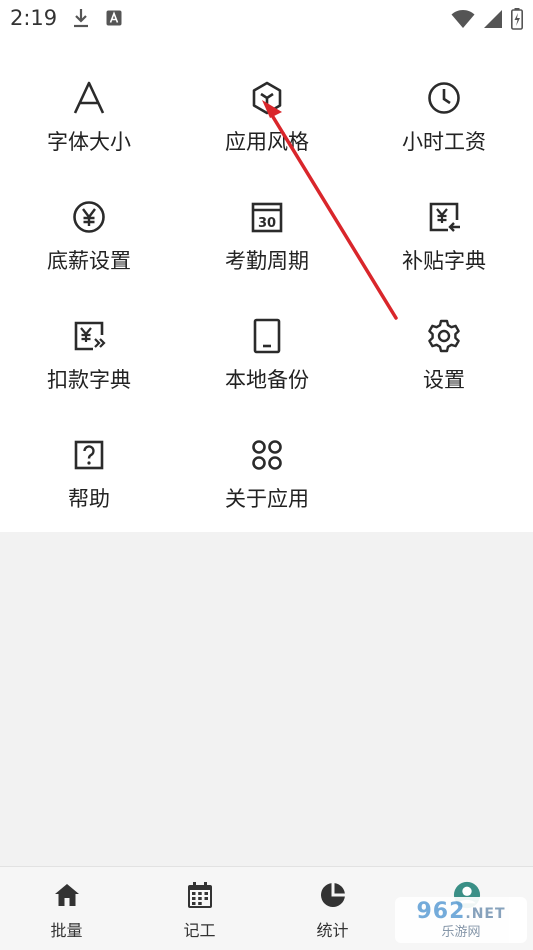 This screenshot has height=950, width=533. I want to click on menu-item-deduction-dict: 扣款字典, so click(89, 333).